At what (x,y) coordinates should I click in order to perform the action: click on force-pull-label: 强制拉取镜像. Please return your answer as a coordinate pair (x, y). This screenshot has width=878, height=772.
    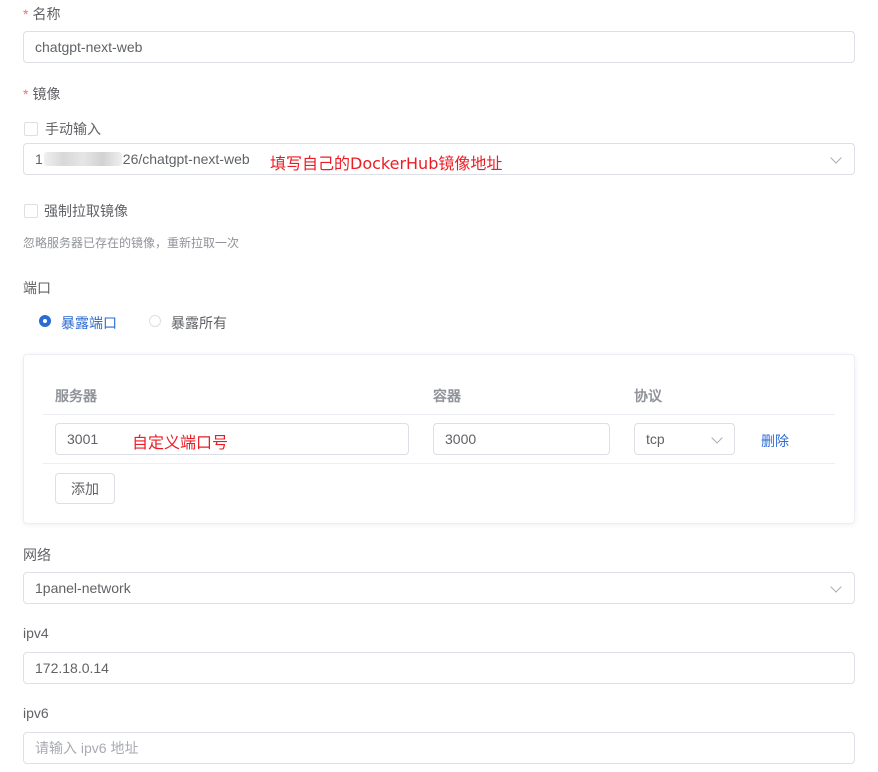
    Looking at the image, I should click on (86, 211).